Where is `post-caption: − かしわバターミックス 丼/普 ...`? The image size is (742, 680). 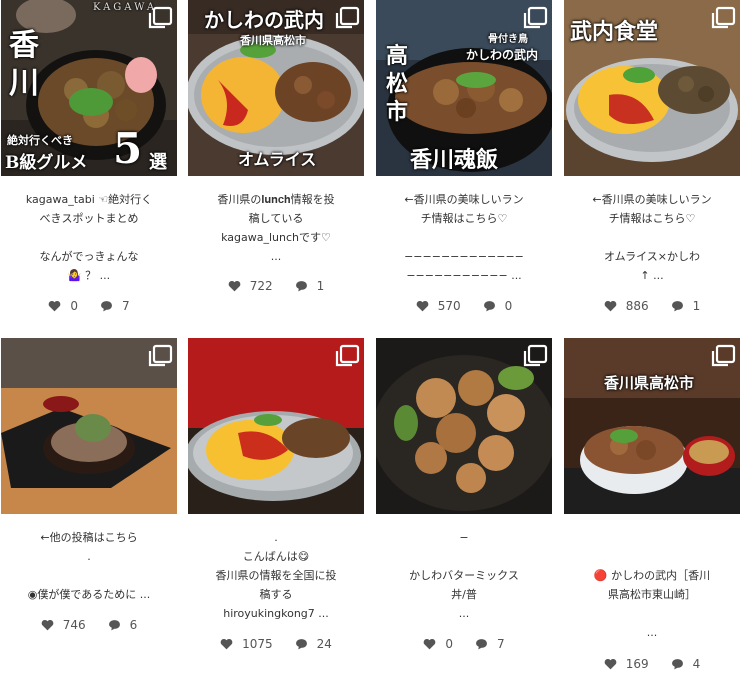
post-caption: − かしわバターミックス 丼/普 ... is located at coordinates (464, 575).